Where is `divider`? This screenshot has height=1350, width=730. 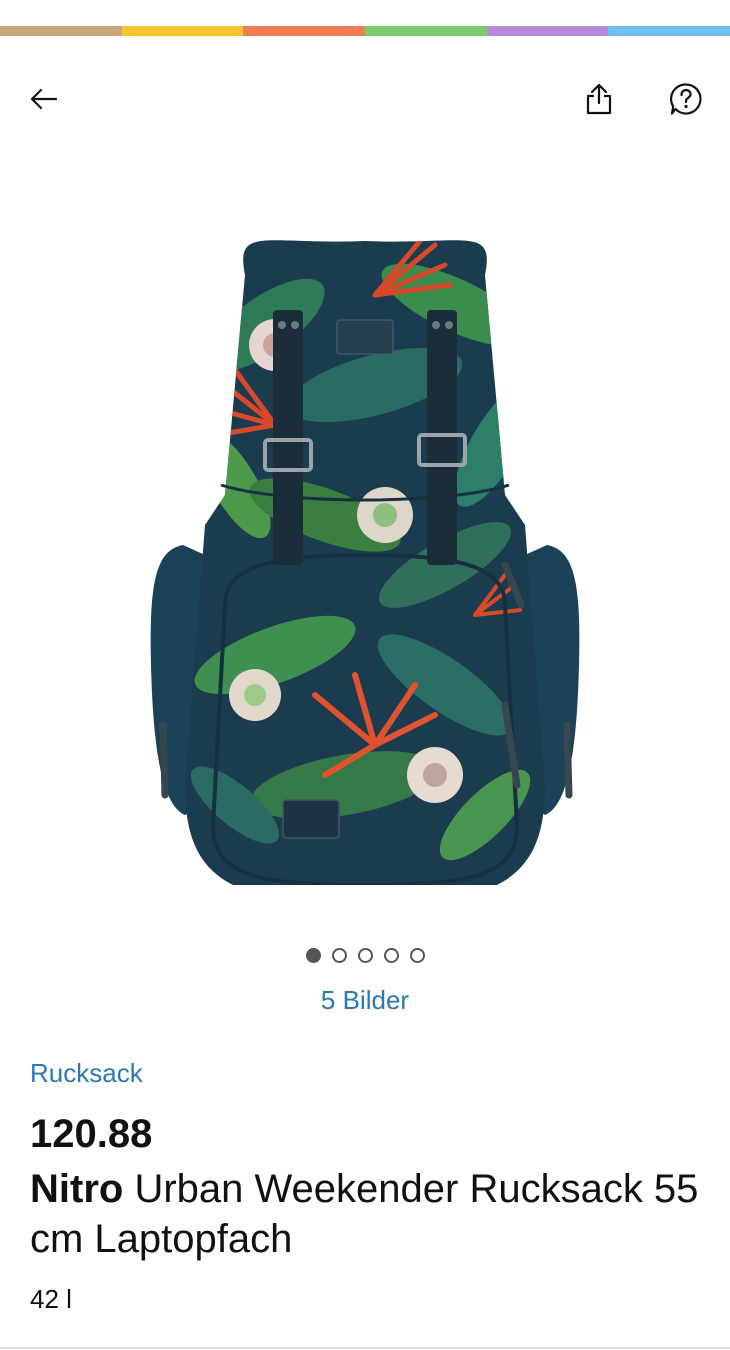 divider is located at coordinates (365, 1348).